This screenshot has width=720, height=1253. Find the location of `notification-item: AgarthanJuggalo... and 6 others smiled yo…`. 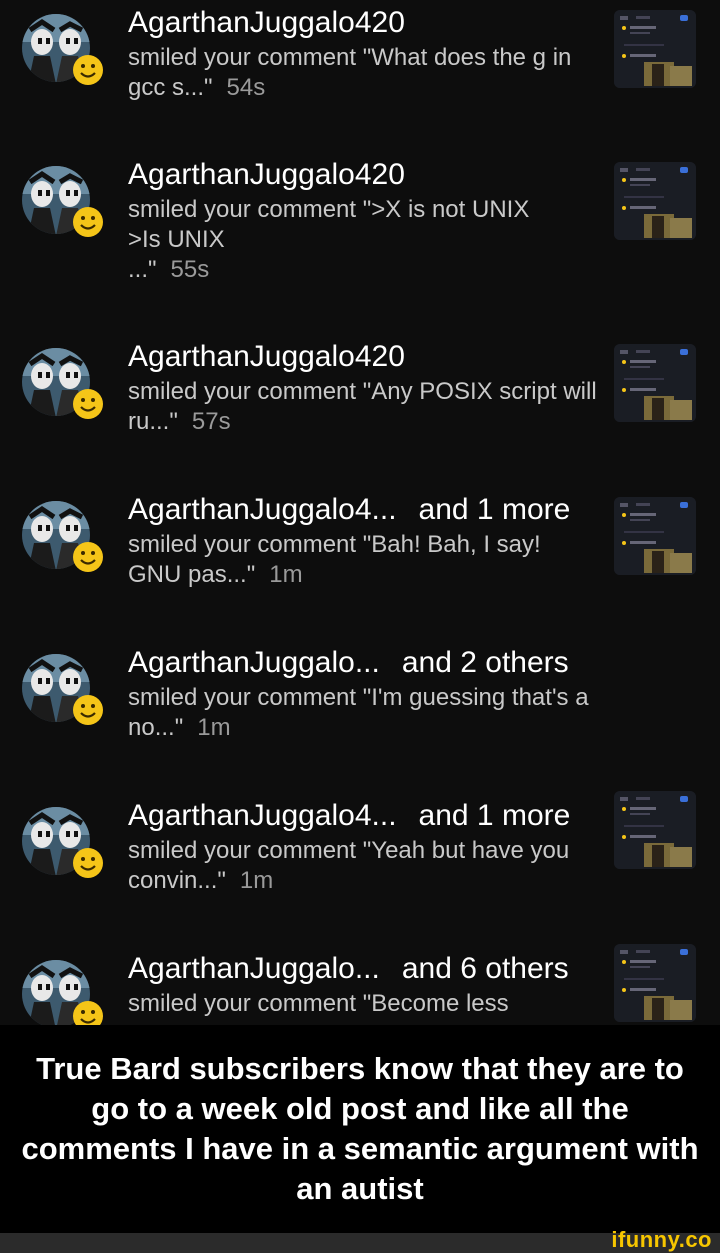

notification-item: AgarthanJuggalo... and 6 others smiled yo… is located at coordinates (360, 984).